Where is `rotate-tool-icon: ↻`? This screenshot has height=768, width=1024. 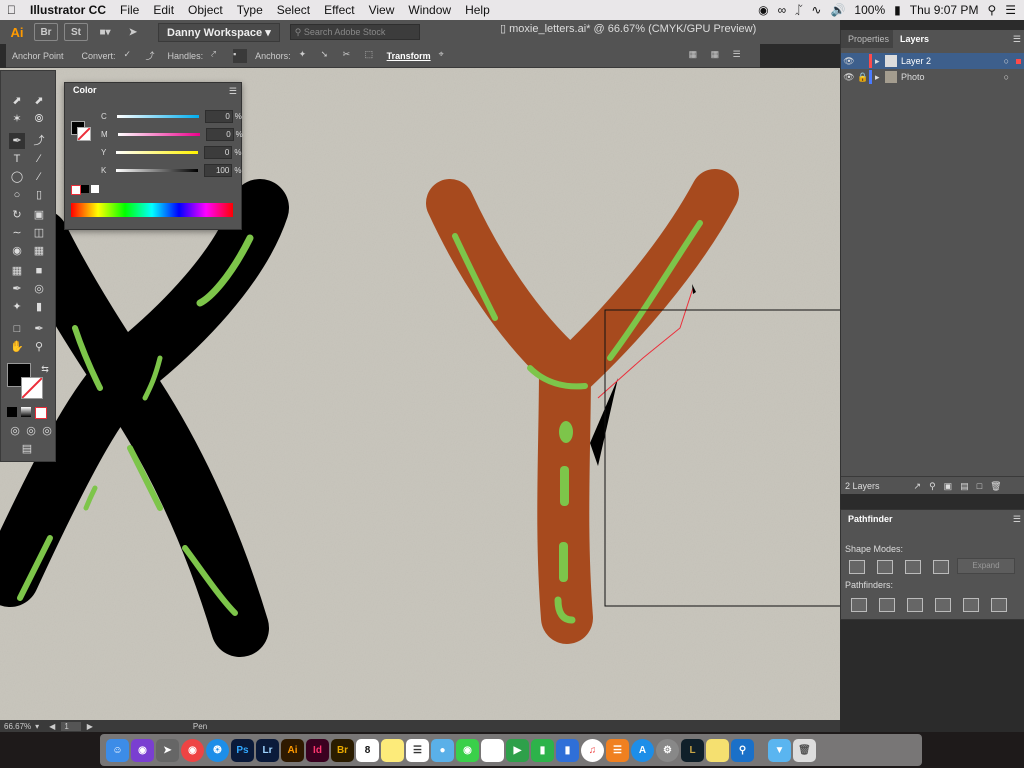
rotate-tool-icon: ↻ is located at coordinates (17, 215).